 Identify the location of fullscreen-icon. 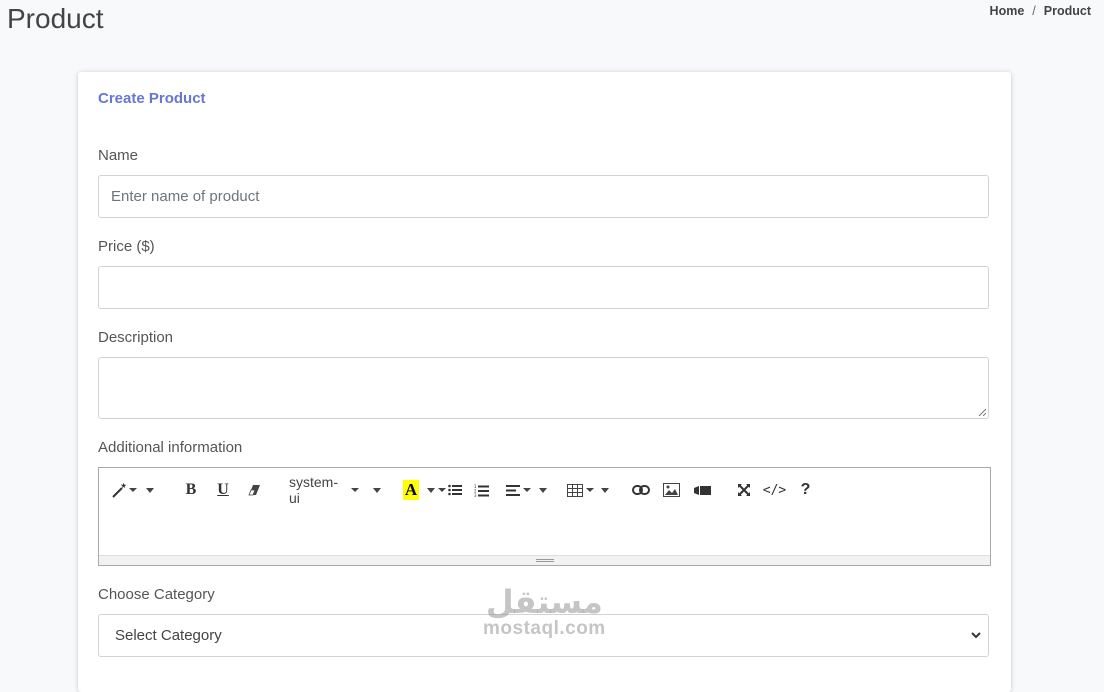
(743, 490).